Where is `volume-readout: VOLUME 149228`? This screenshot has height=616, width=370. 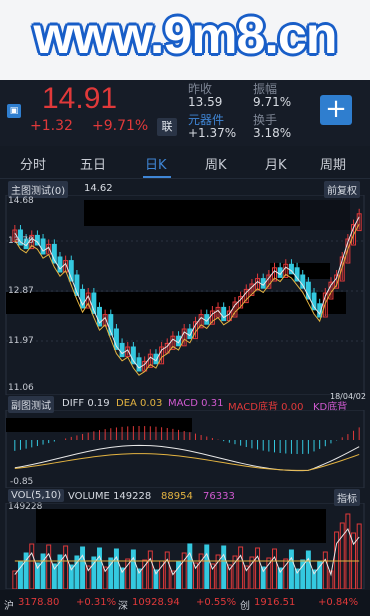
volume-readout: VOLUME 149228 is located at coordinates (109, 496).